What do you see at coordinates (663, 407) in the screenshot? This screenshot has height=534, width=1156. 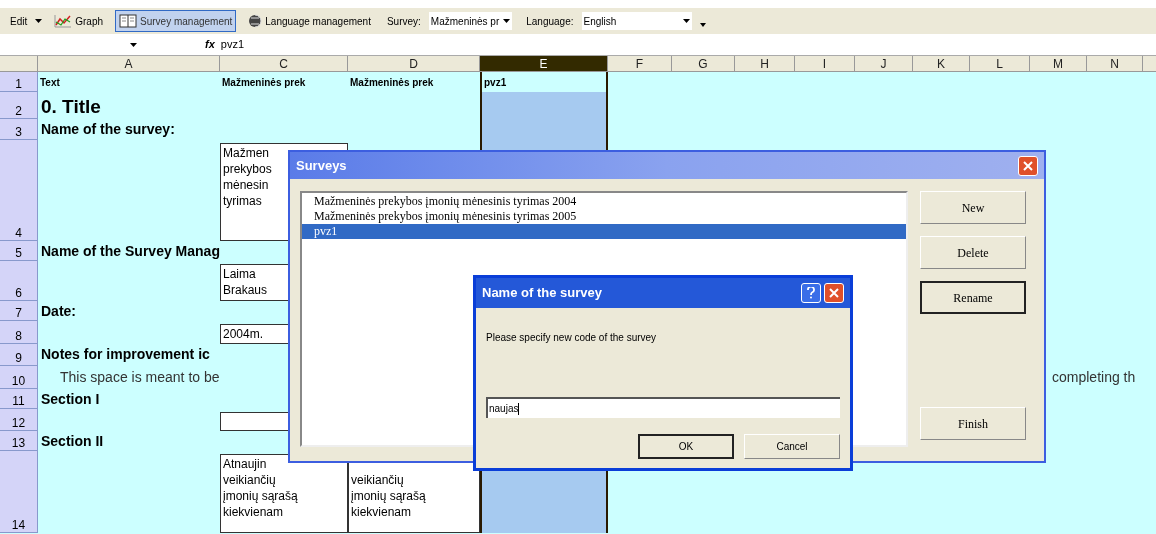 I see `survey-code-field: naujas` at bounding box center [663, 407].